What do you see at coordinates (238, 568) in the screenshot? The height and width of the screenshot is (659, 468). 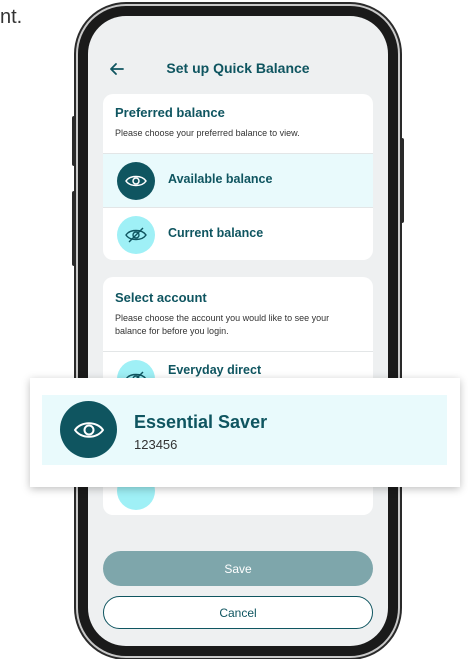 I see `save-button: Save` at bounding box center [238, 568].